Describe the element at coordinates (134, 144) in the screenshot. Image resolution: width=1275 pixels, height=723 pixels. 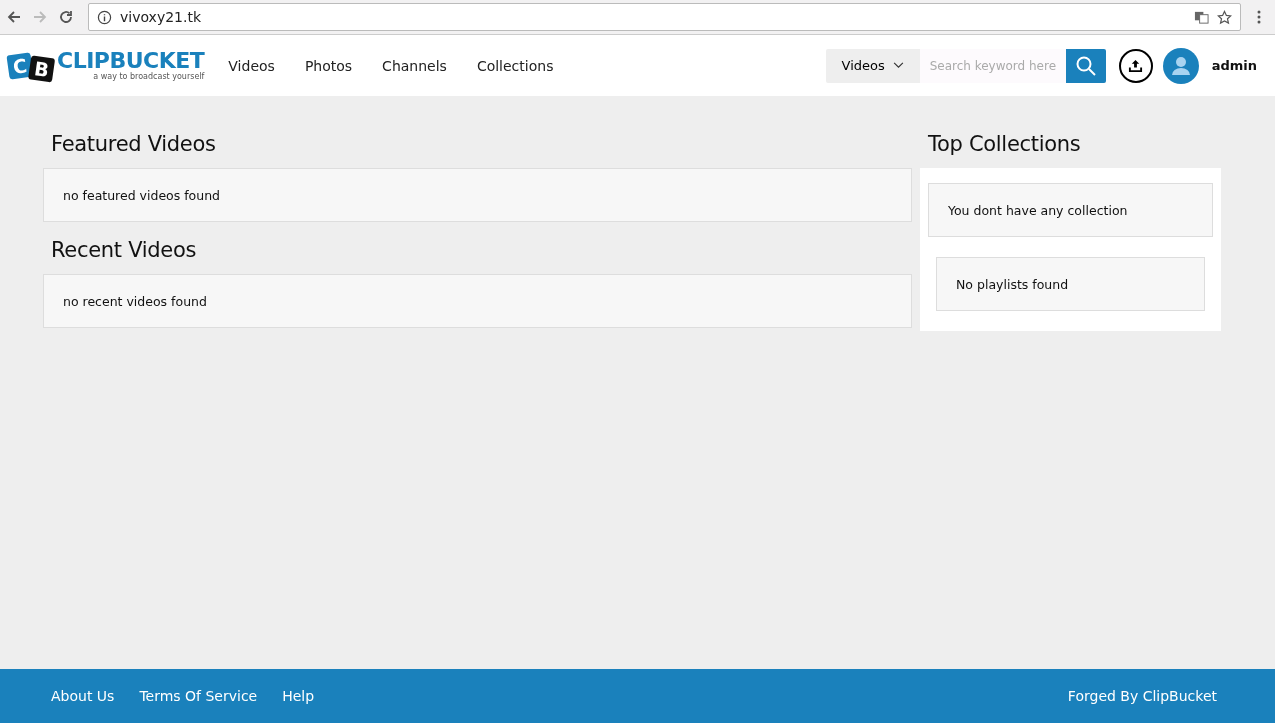
I see `section-title: Featured Videos` at that location.